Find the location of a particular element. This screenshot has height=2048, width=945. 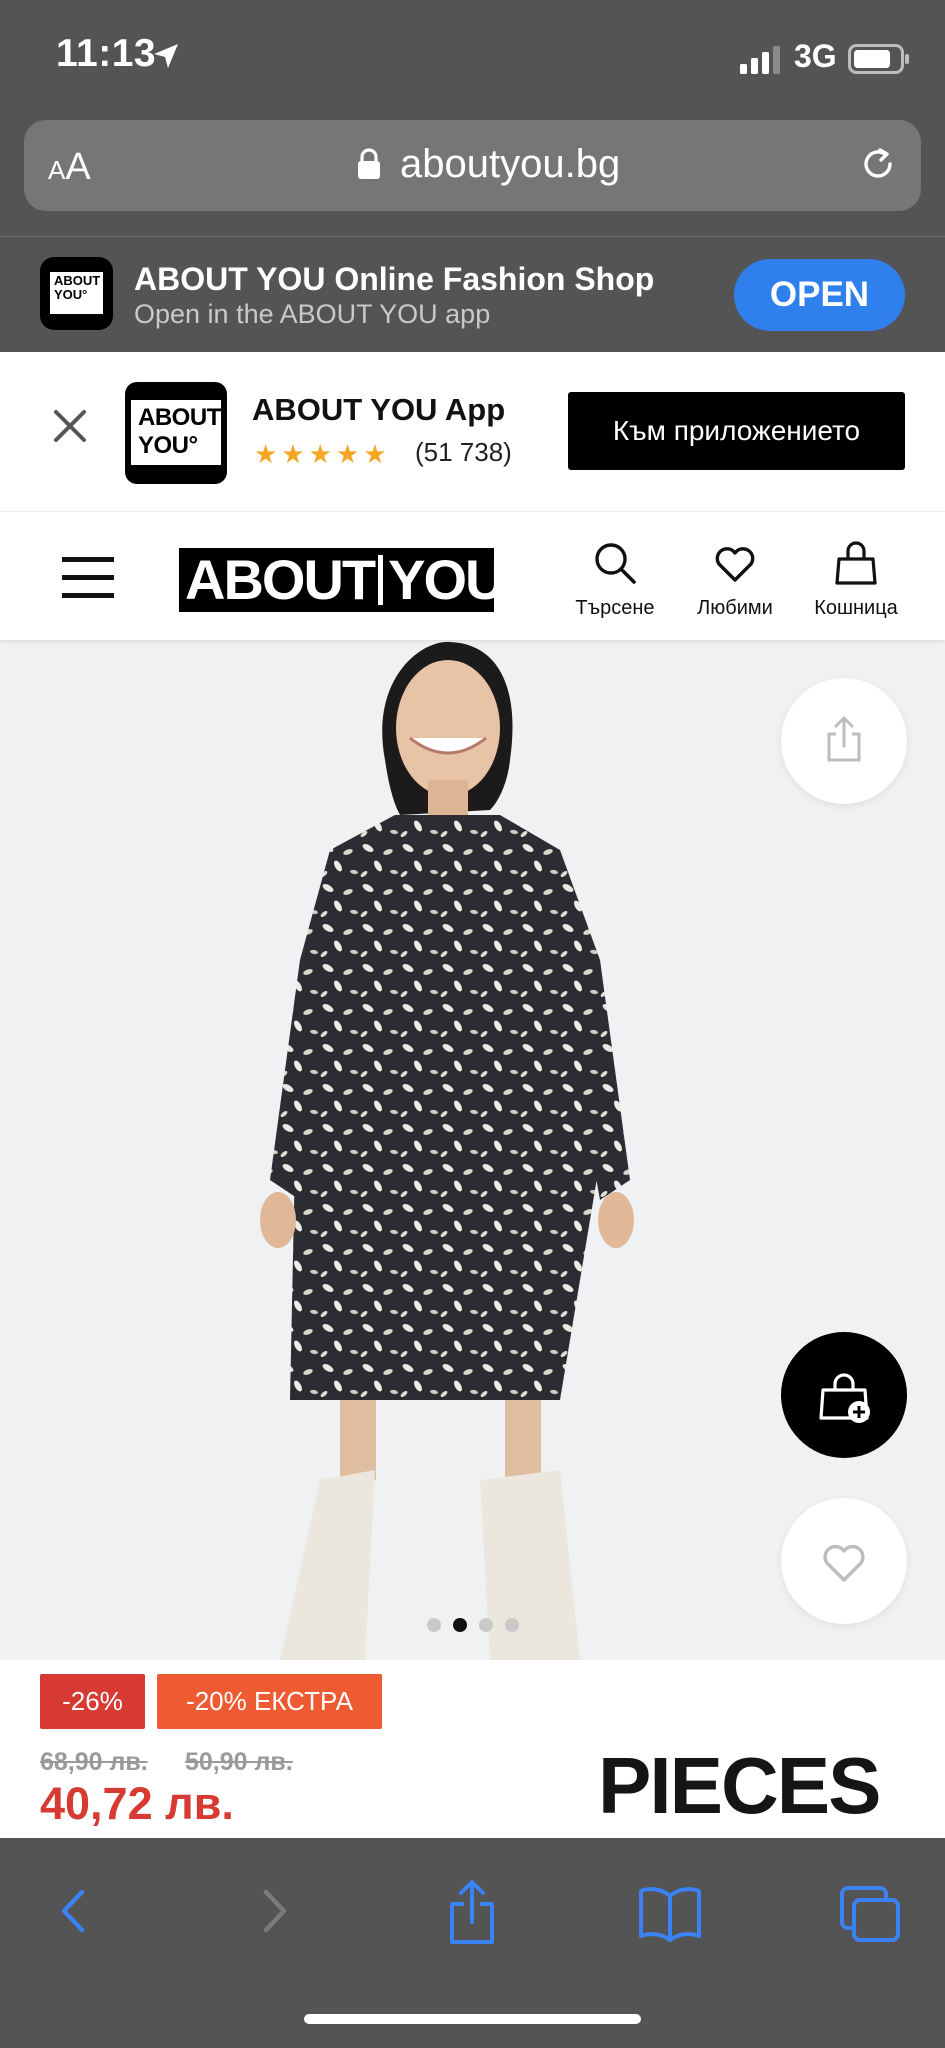

favorites-nav: Любими is located at coordinates (735, 580).